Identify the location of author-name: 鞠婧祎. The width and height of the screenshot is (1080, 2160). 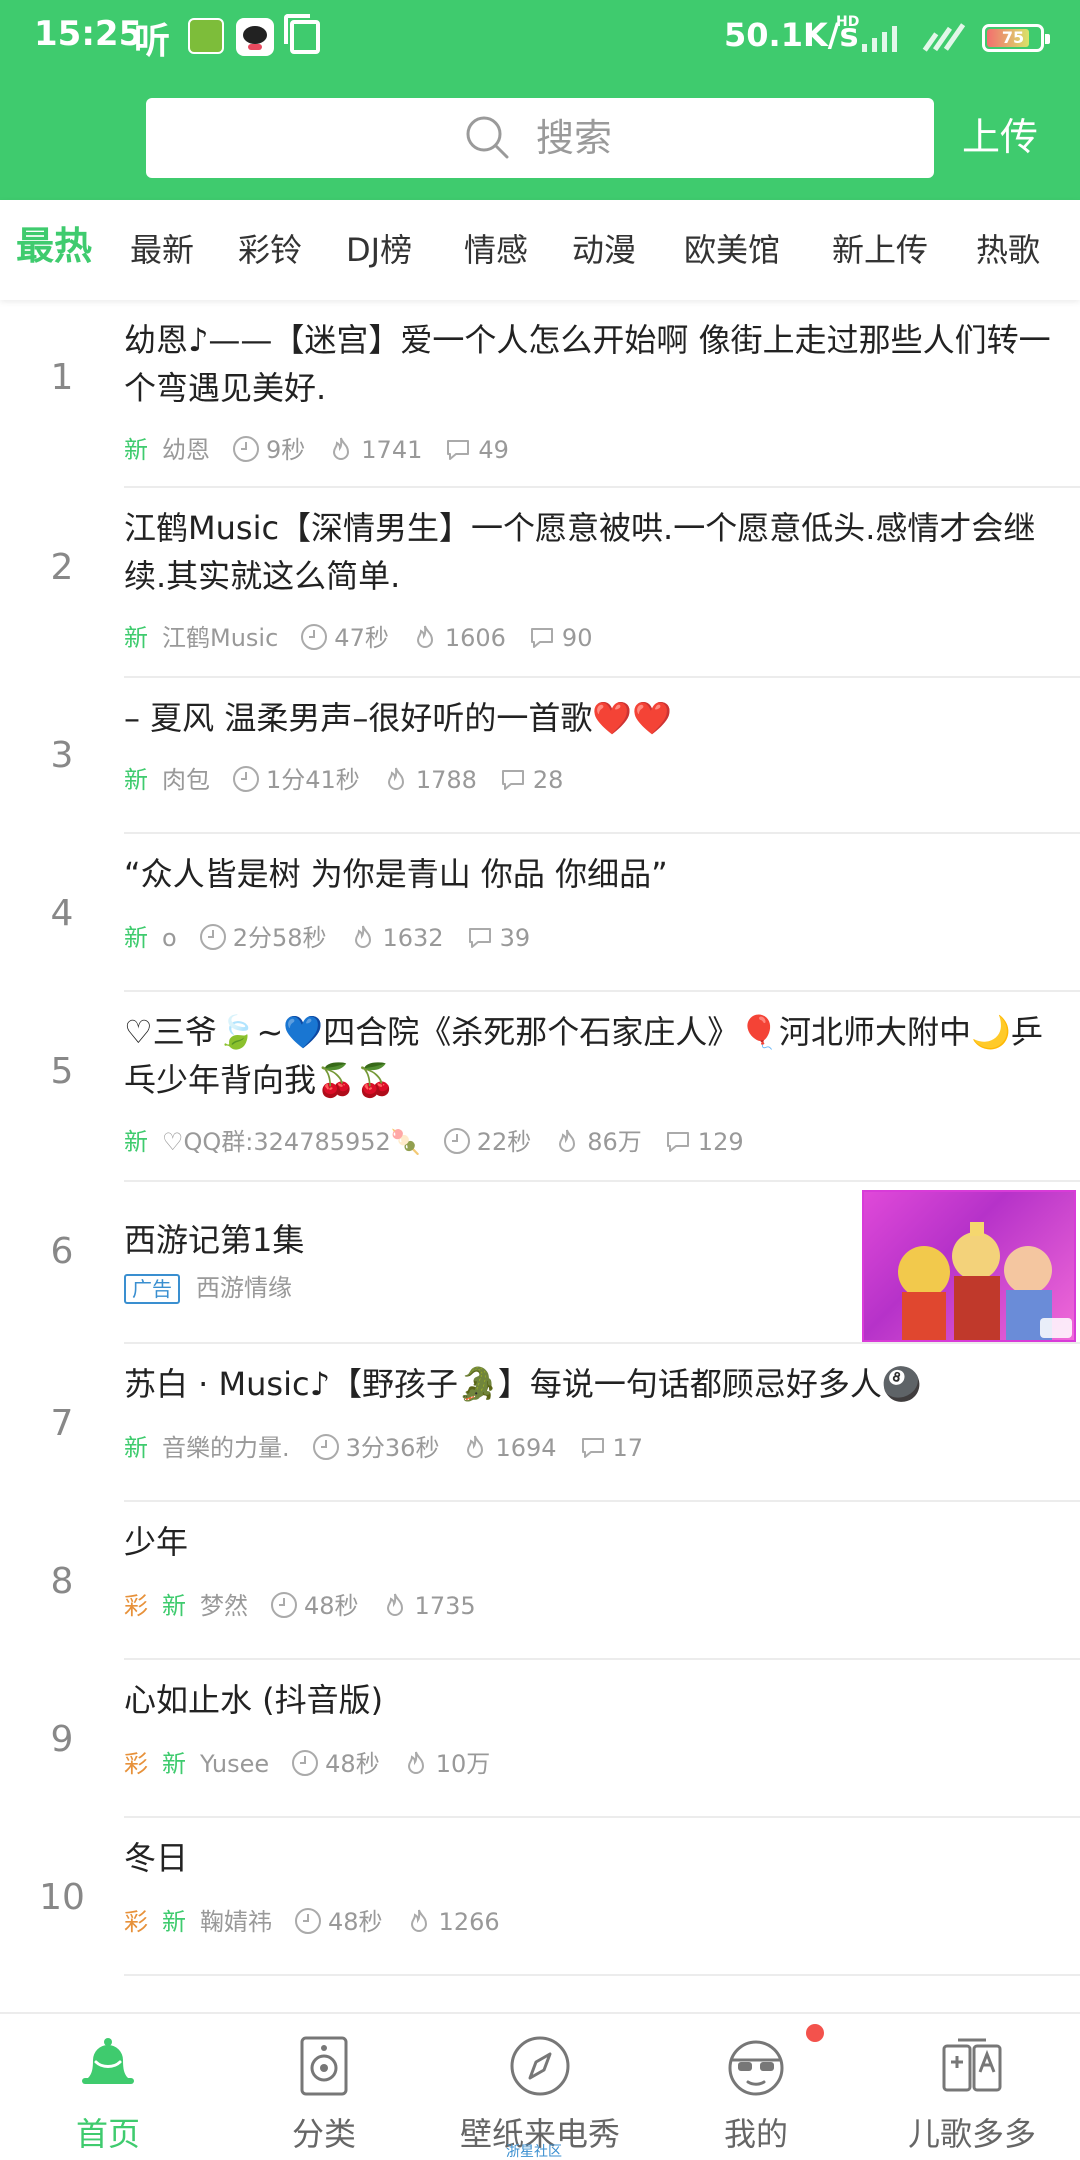
(236, 1922).